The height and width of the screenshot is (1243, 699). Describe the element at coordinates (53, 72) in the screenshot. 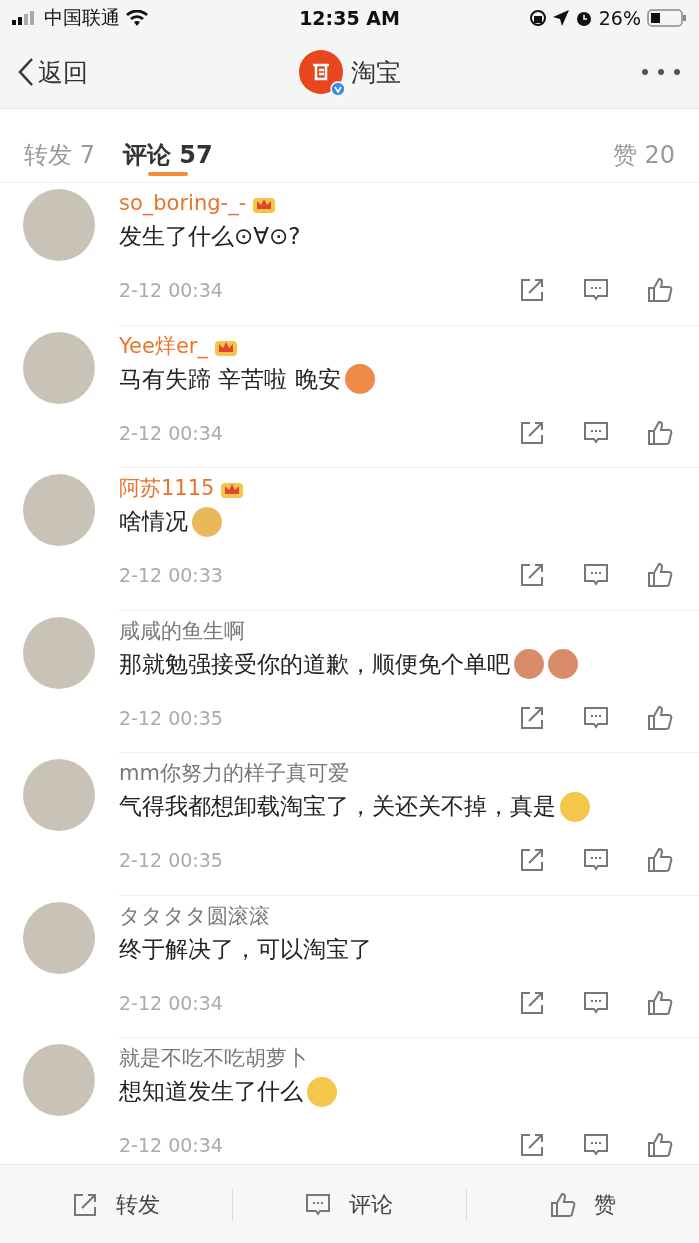

I see `back-button: 返回` at that location.